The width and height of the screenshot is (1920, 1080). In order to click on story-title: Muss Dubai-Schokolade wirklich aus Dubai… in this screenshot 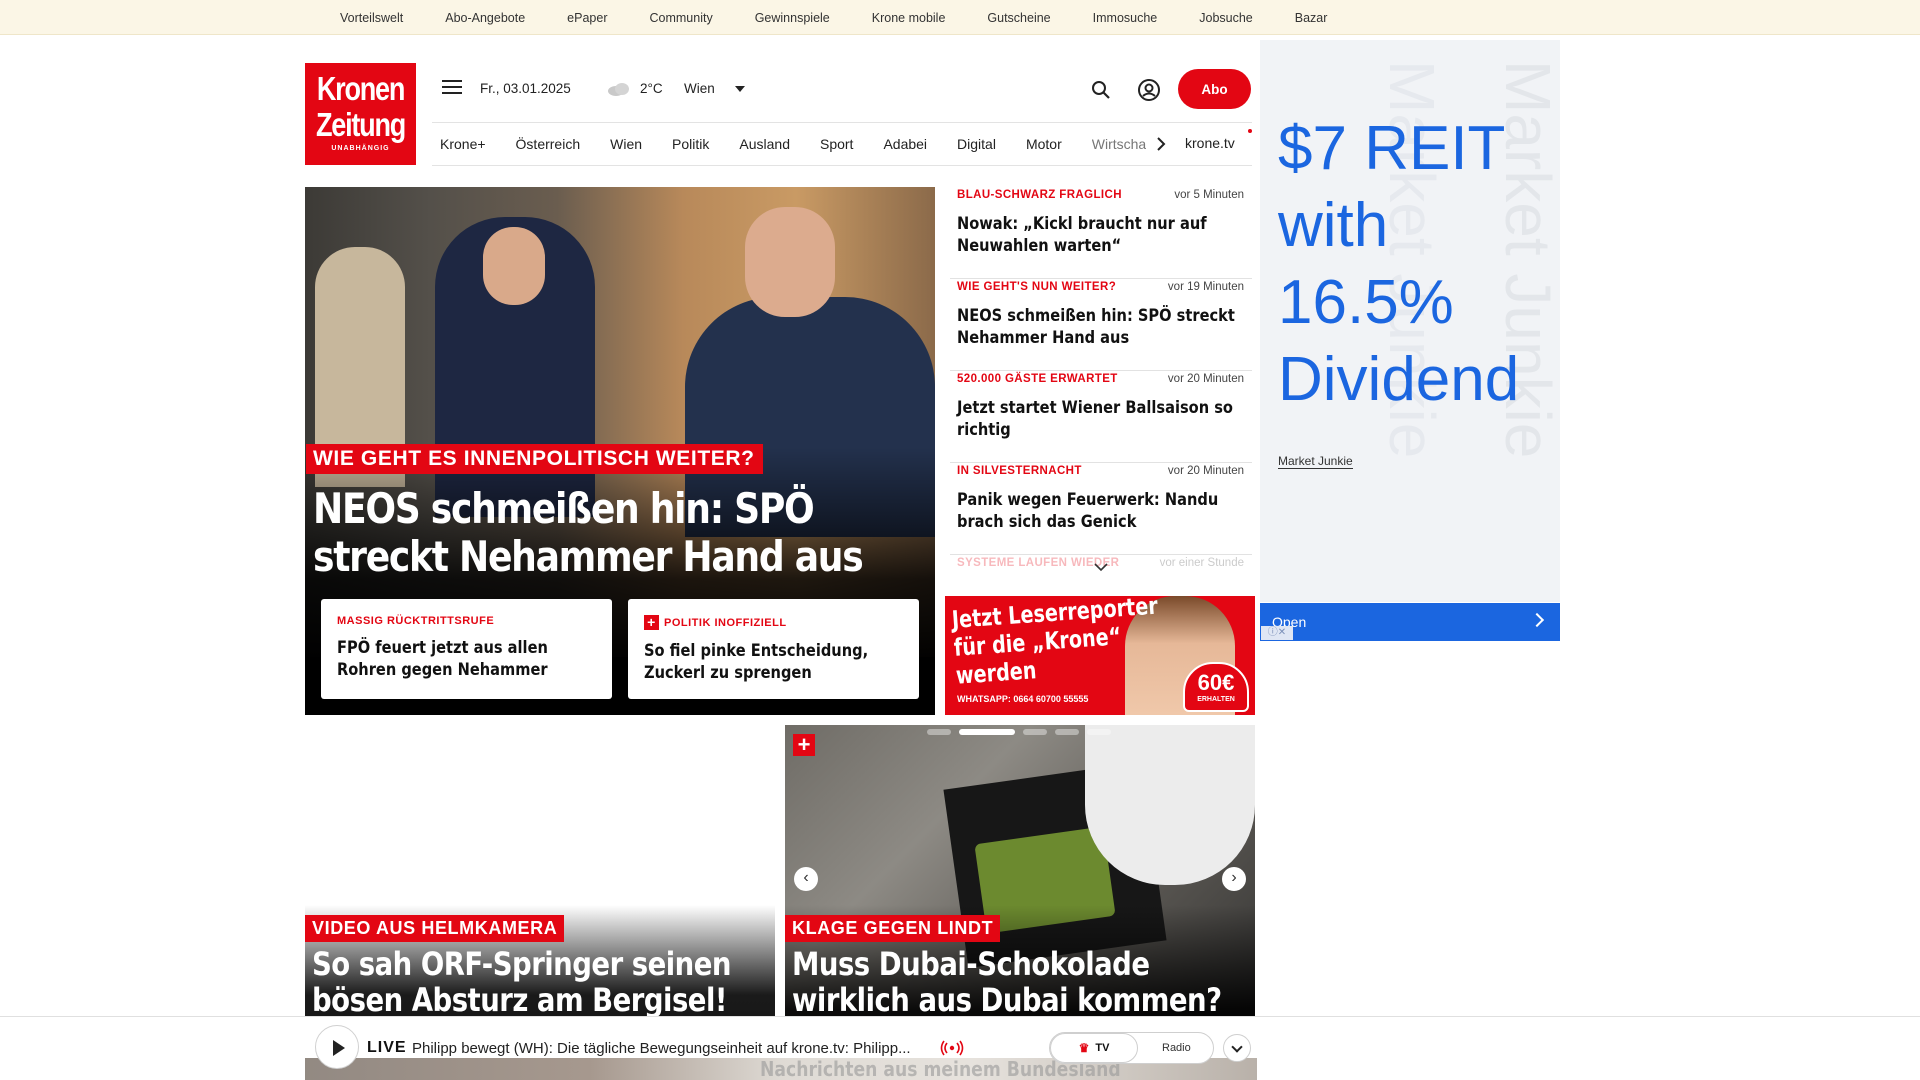, I will do `click(1007, 982)`.